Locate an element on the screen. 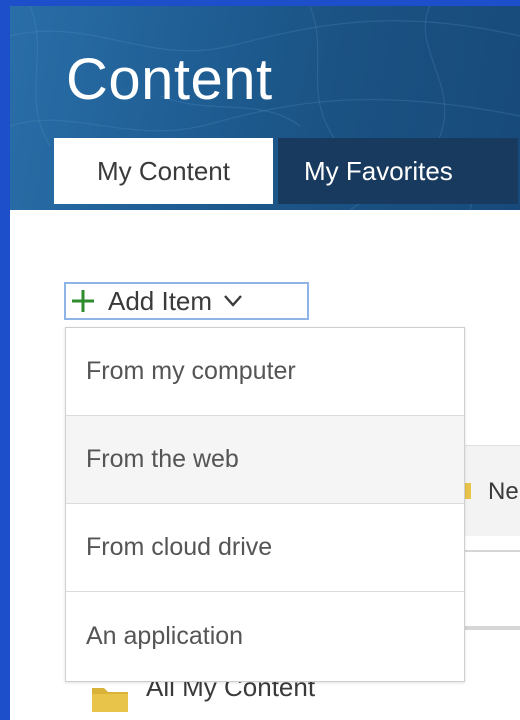 This screenshot has height=720, width=520. chevron-down-icon is located at coordinates (233, 301).